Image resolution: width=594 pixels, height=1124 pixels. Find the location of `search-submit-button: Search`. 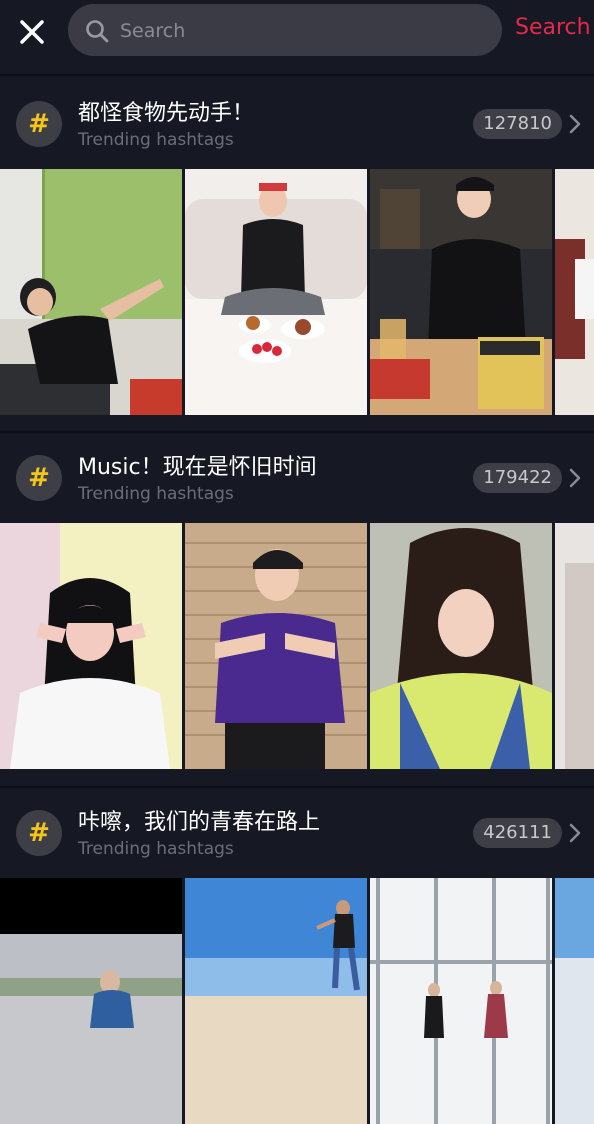

search-submit-button: Search is located at coordinates (553, 28).